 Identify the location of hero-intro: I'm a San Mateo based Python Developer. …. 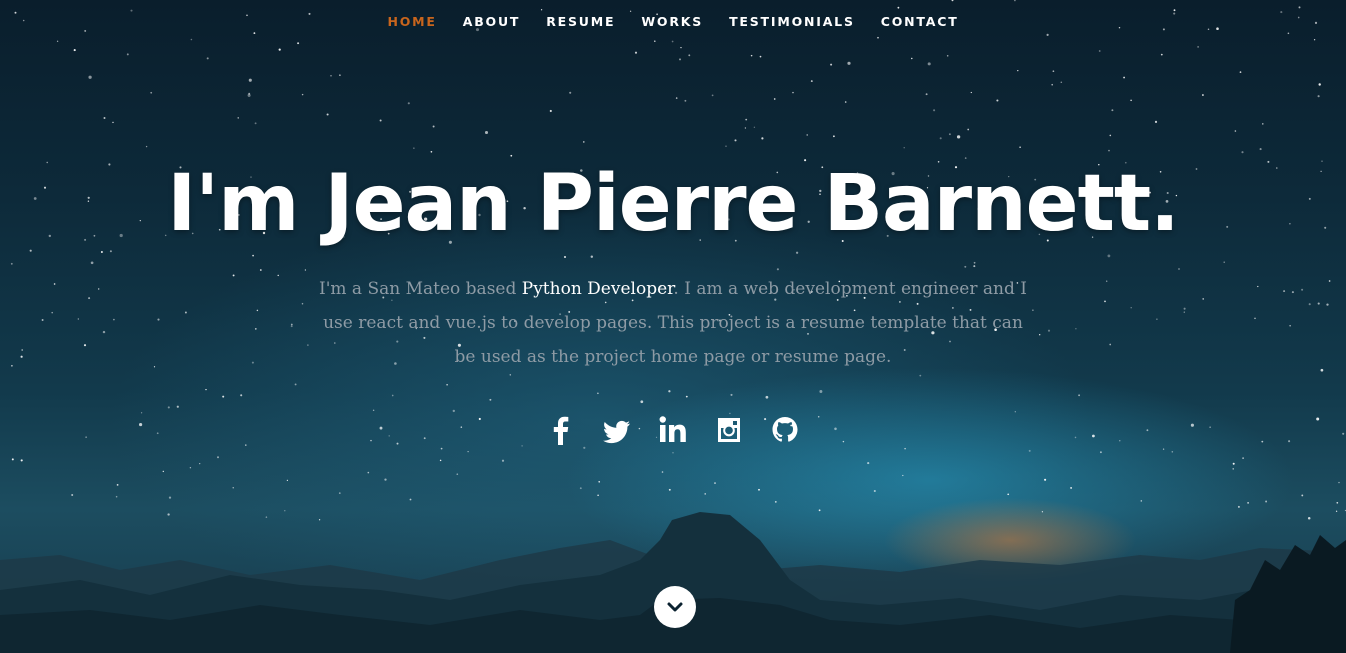
(673, 323).